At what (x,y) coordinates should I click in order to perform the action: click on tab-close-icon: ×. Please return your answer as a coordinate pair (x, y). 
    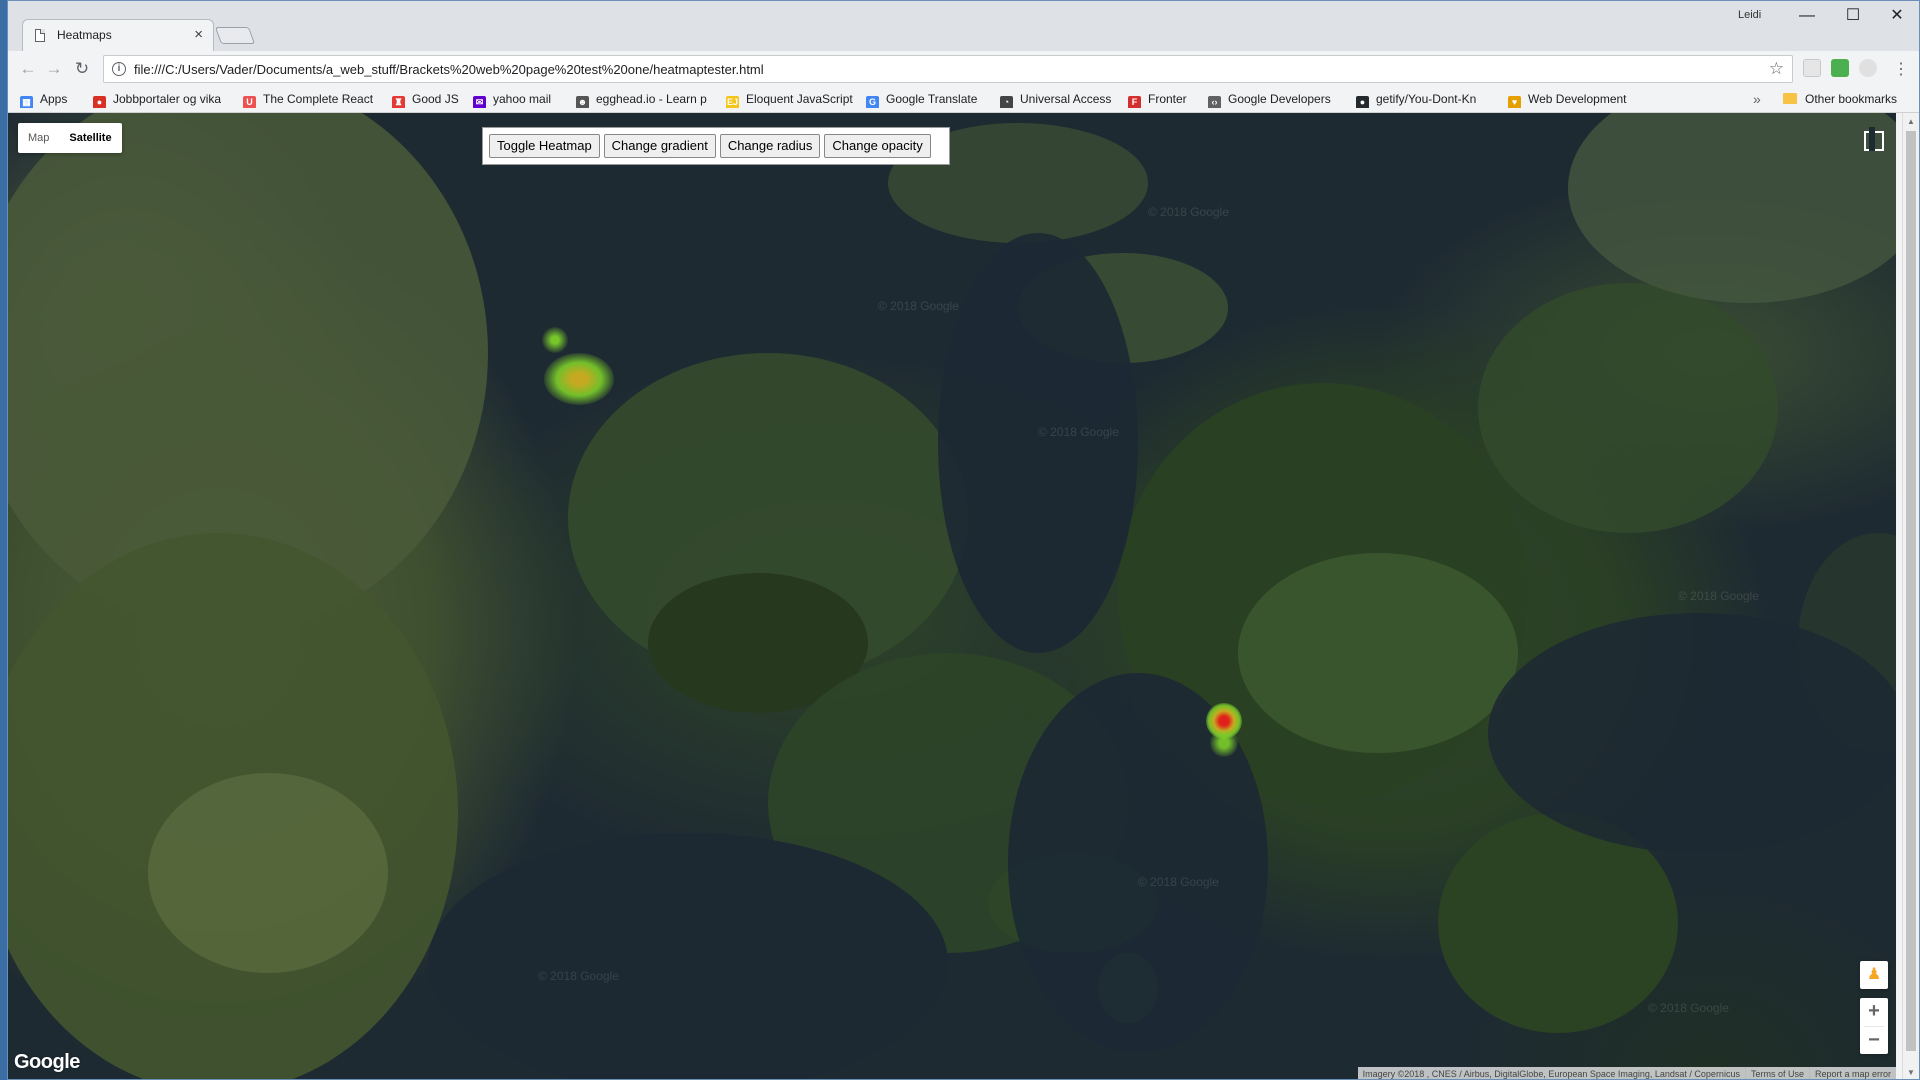
    Looking at the image, I should click on (198, 34).